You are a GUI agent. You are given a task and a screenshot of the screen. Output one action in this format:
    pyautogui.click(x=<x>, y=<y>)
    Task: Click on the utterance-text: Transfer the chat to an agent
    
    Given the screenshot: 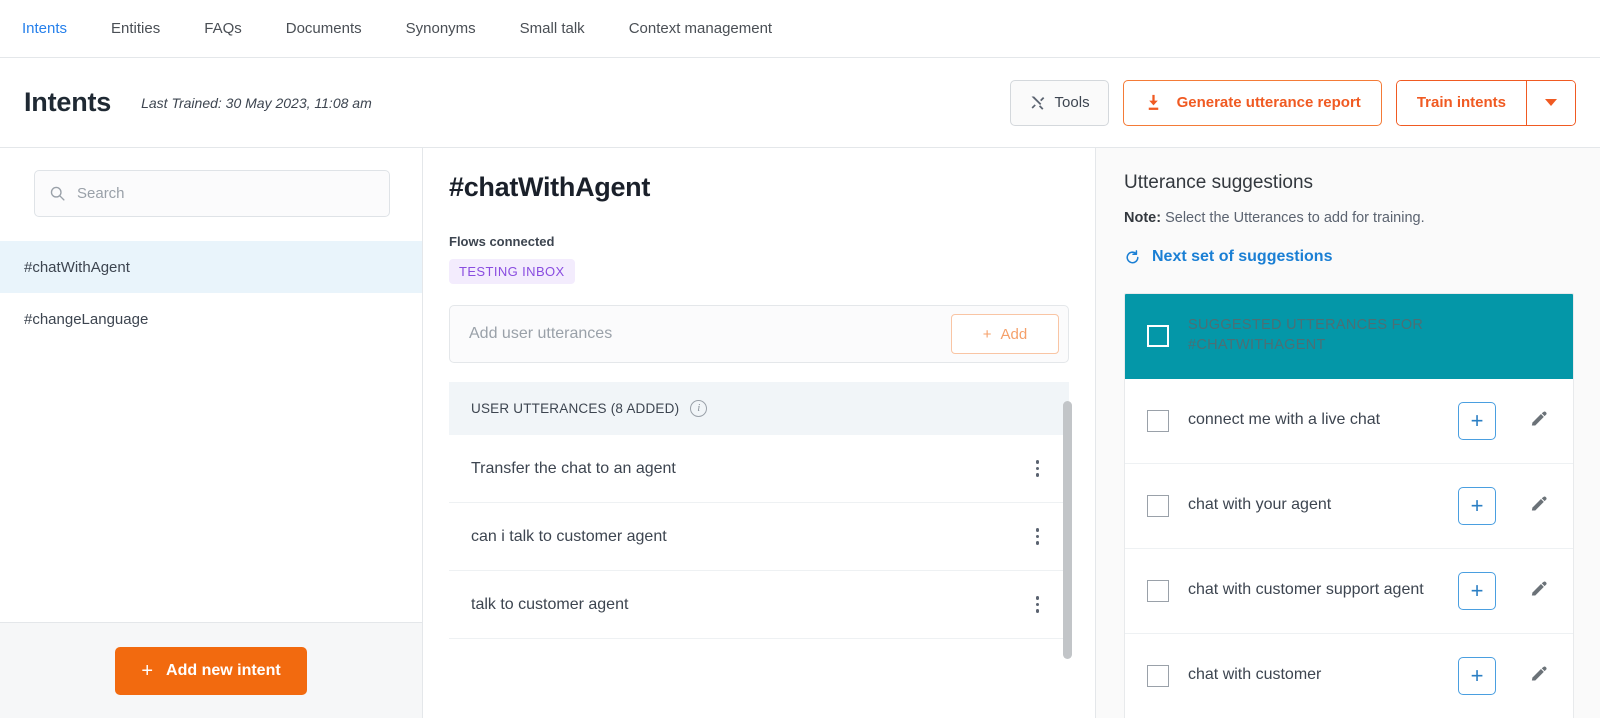 What is the action you would take?
    pyautogui.click(x=573, y=468)
    